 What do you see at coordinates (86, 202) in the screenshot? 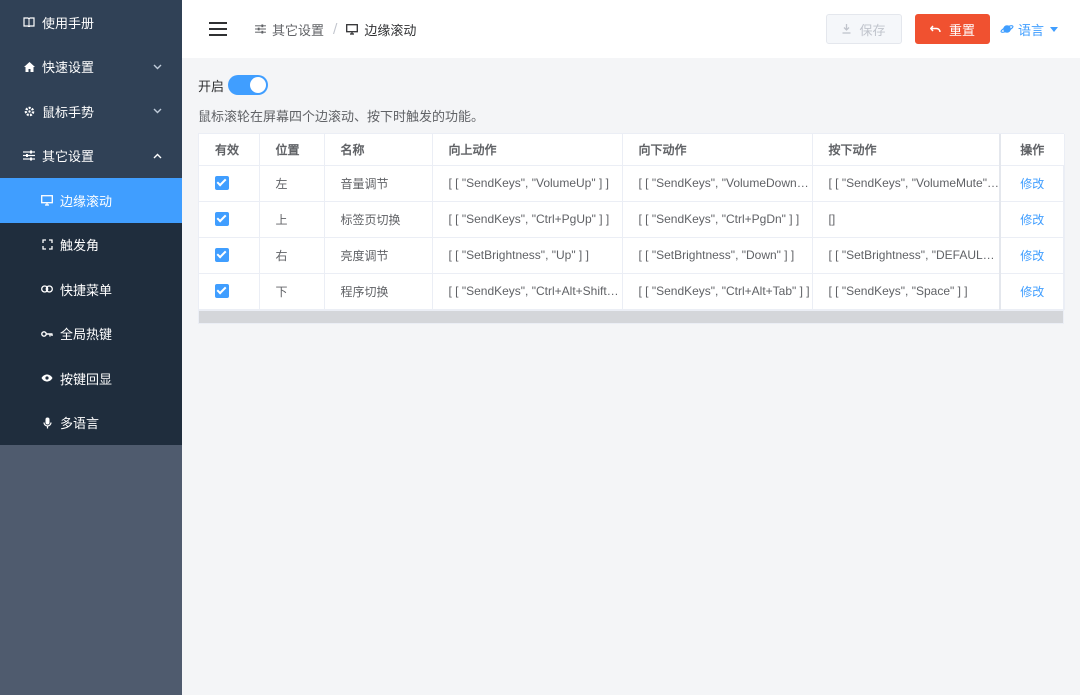
I see `sidebar-item-label: 边缘滚动` at bounding box center [86, 202].